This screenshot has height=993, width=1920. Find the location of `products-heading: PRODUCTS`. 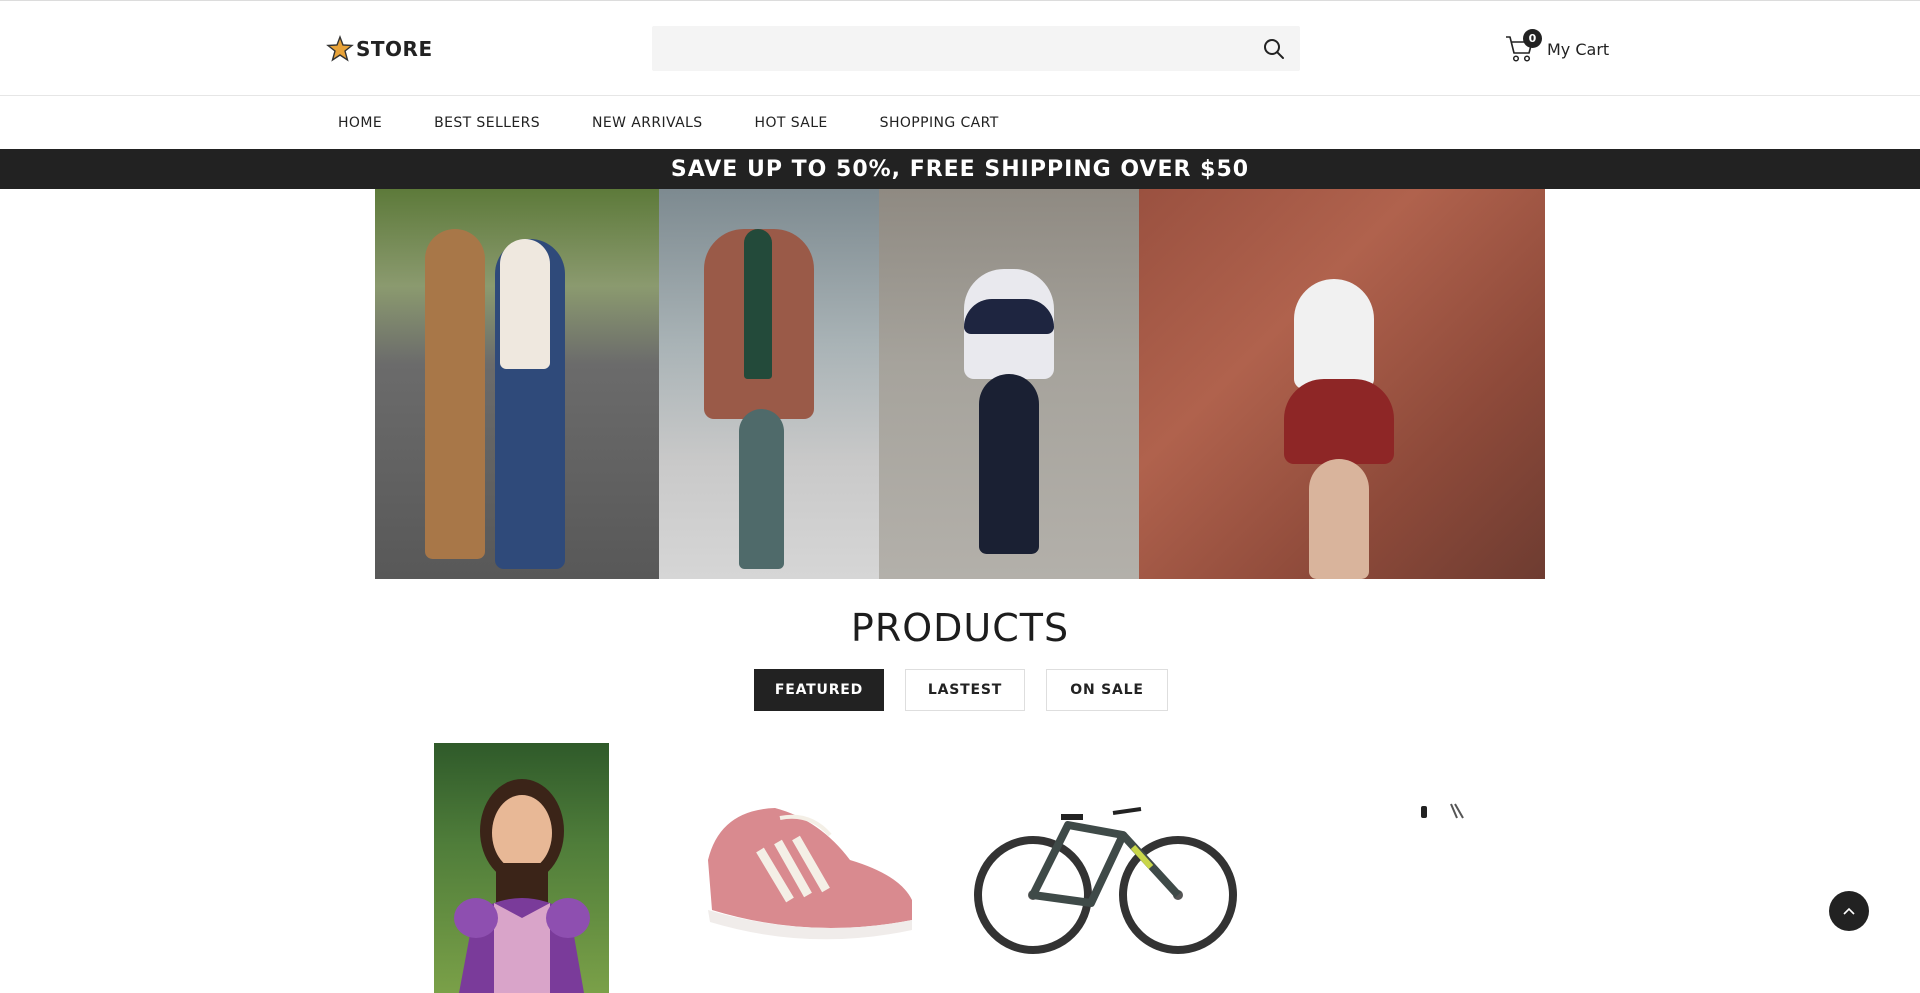

products-heading: PRODUCTS is located at coordinates (960, 628).